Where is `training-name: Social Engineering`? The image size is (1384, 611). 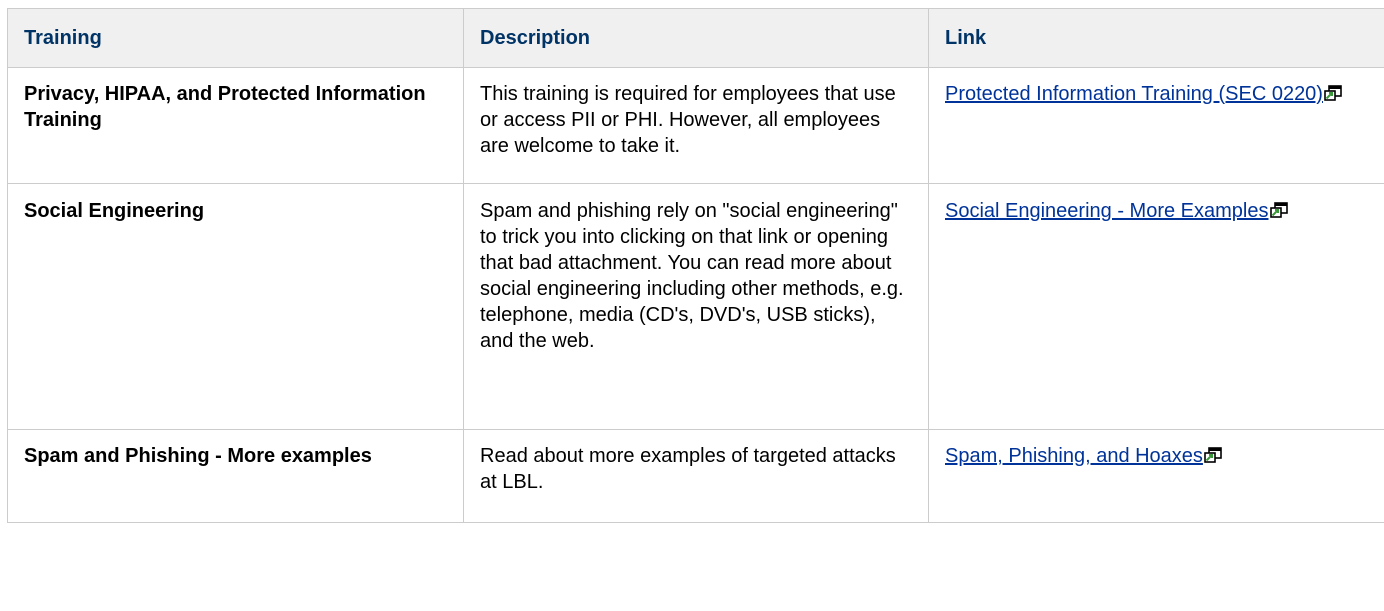 training-name: Social Engineering is located at coordinates (235, 306).